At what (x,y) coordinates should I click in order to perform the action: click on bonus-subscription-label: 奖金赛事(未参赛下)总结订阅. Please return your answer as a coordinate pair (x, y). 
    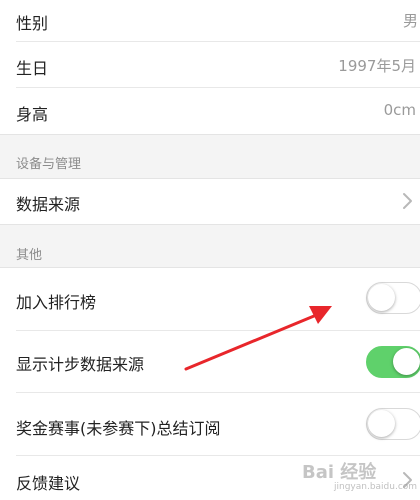
    Looking at the image, I should click on (118, 428).